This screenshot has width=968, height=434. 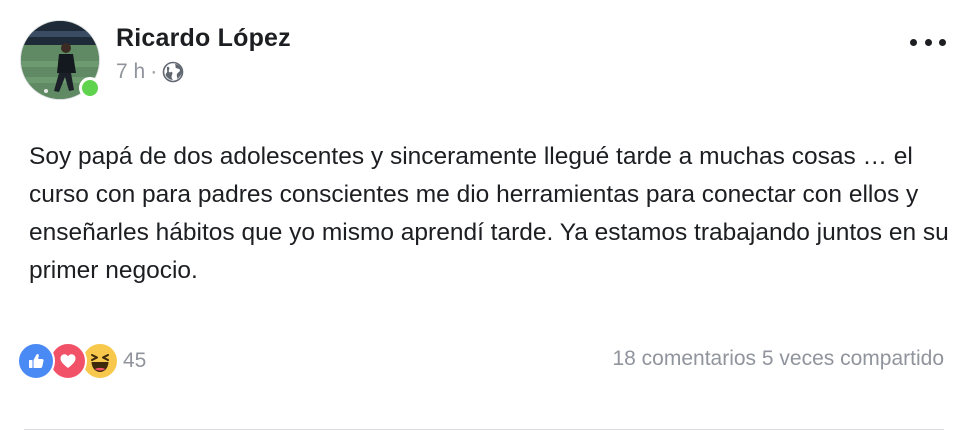 What do you see at coordinates (135, 360) in the screenshot?
I see `reaction-count: 45` at bounding box center [135, 360].